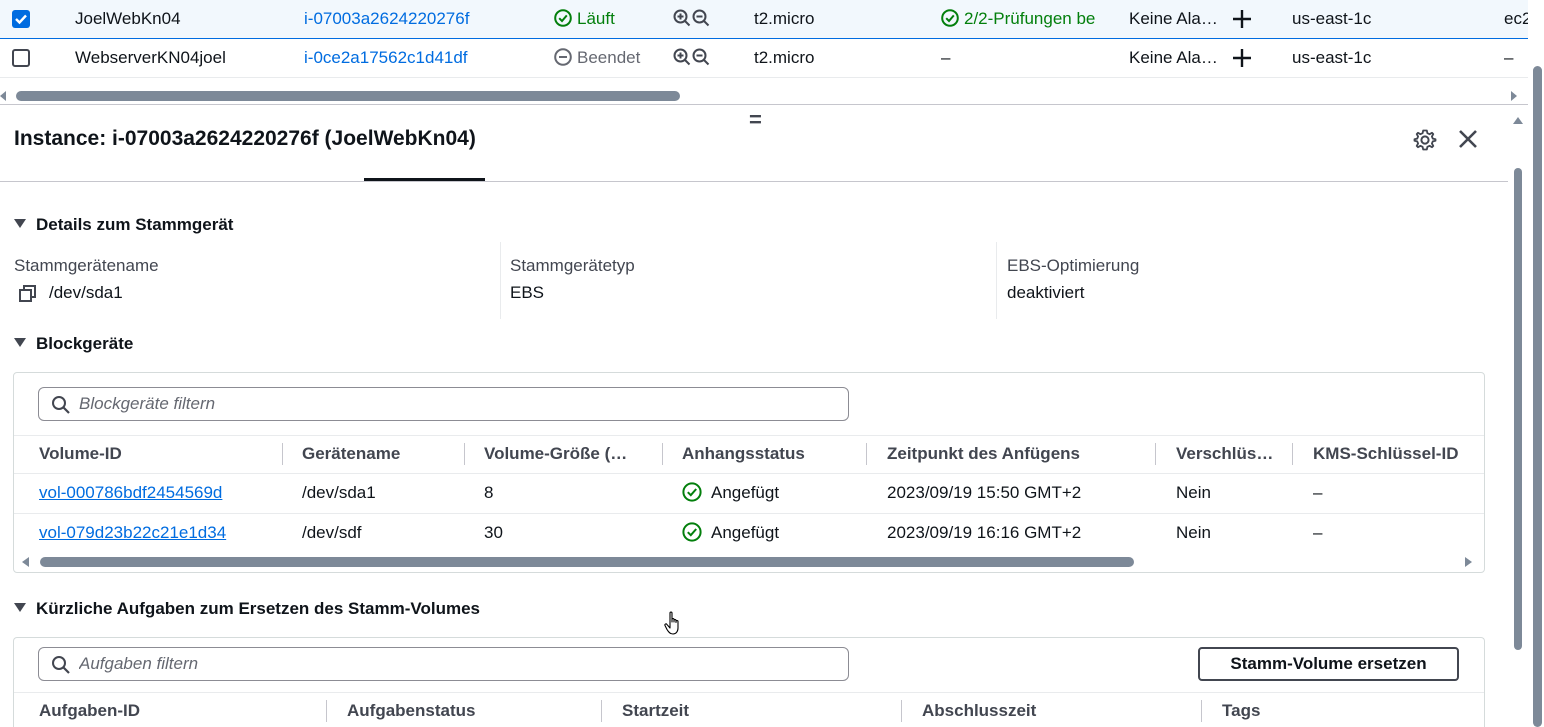 This screenshot has width=1544, height=727. Describe the element at coordinates (21, 19) in the screenshot. I see `row-checkbox-checked` at that location.